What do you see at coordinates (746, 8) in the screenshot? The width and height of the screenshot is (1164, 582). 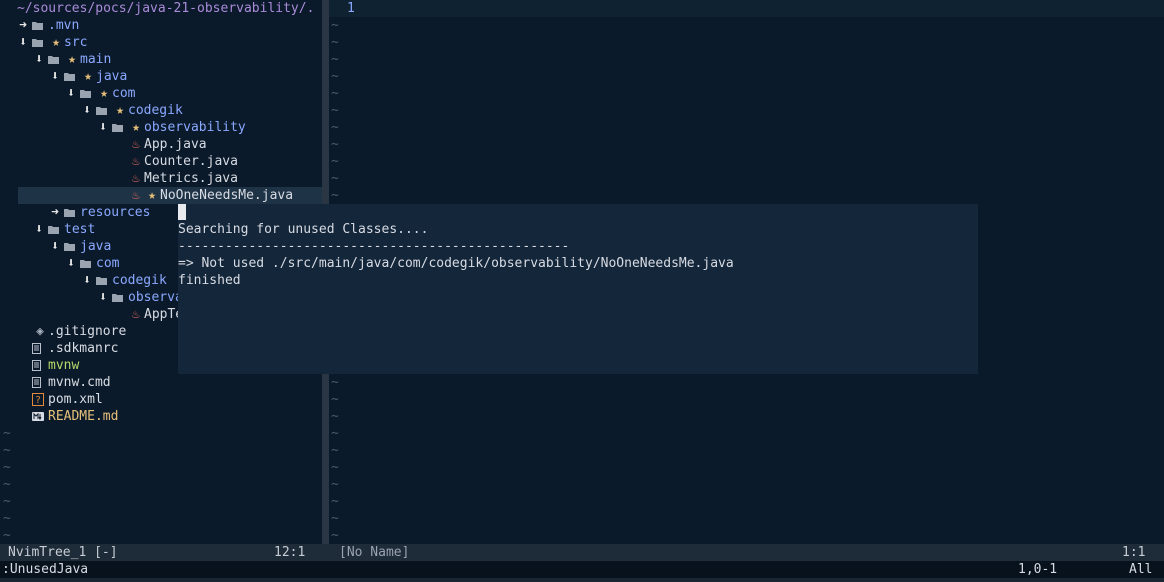 I see `current-line-highlight: 1` at bounding box center [746, 8].